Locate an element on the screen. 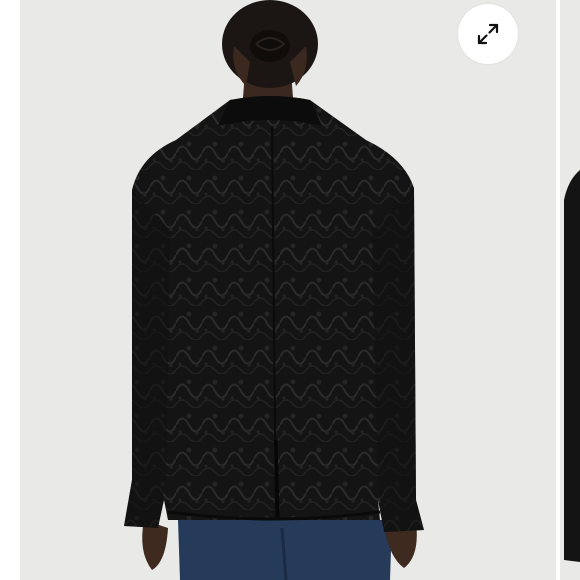  next-product-photo-peek is located at coordinates (570, 290).